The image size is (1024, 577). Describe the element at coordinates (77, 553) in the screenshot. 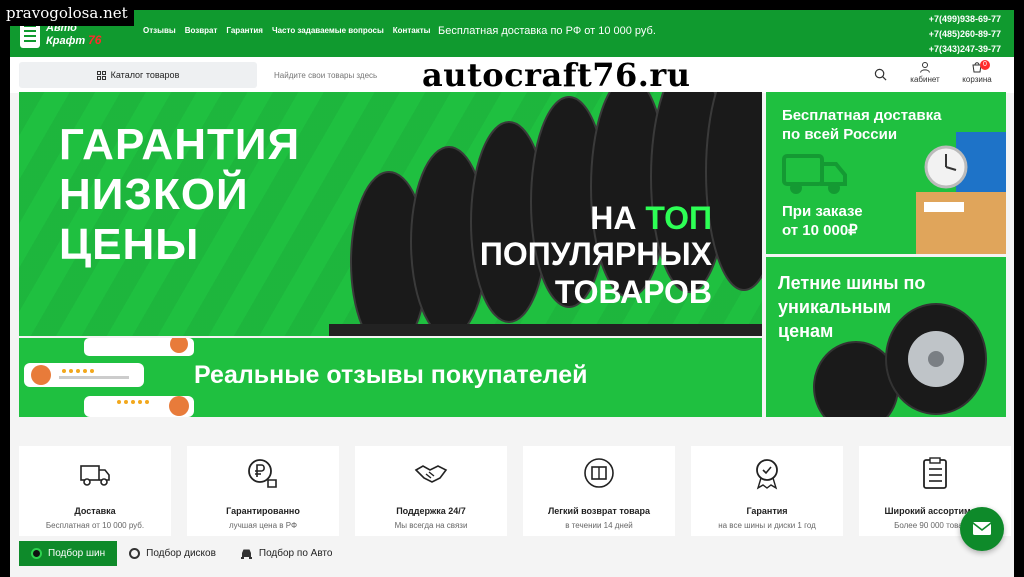

I see `tab-label: Подбор шин` at that location.